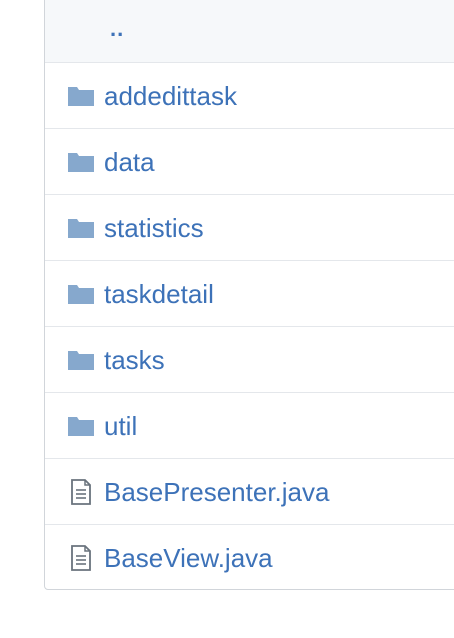 The width and height of the screenshot is (454, 638). Describe the element at coordinates (154, 228) in the screenshot. I see `entry-link: statistics` at that location.